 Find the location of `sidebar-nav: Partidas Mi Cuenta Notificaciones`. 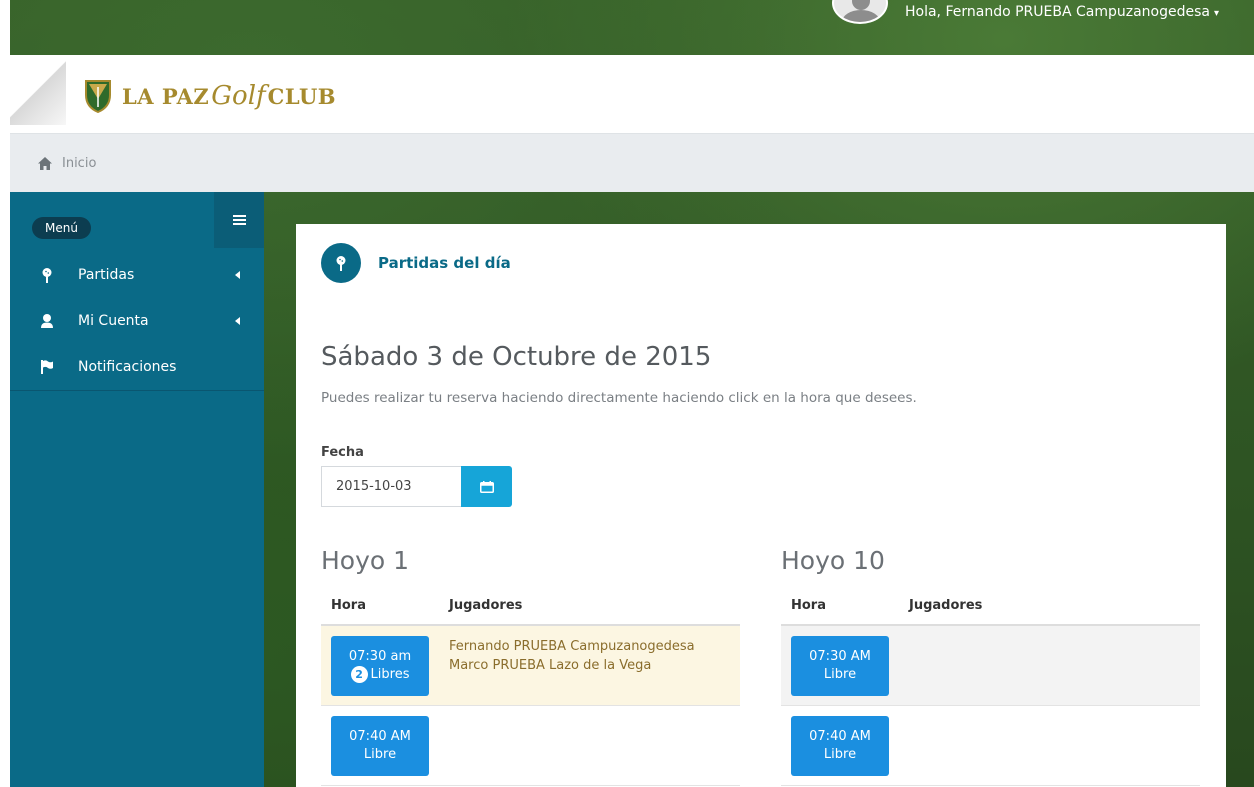

sidebar-nav: Partidas Mi Cuenta Notificaciones is located at coordinates (137, 321).